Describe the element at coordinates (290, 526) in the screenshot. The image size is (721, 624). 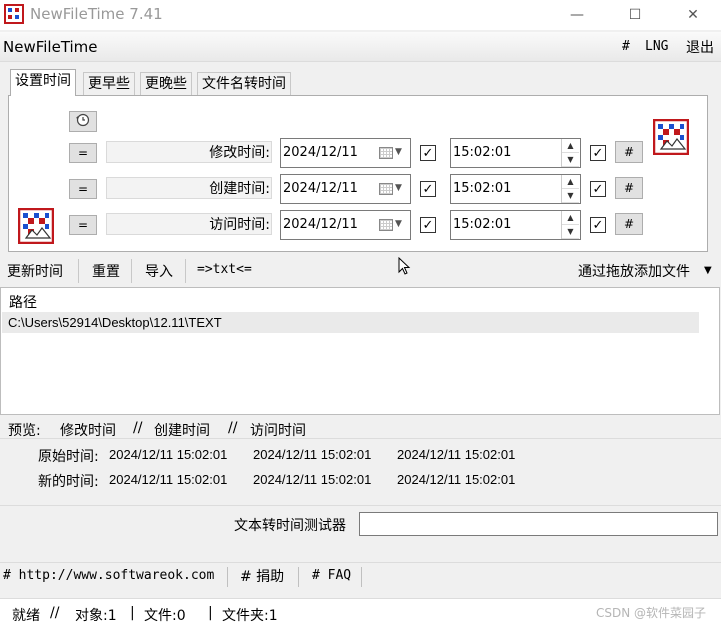
I see `tester-label: 文本转时间测试器` at that location.